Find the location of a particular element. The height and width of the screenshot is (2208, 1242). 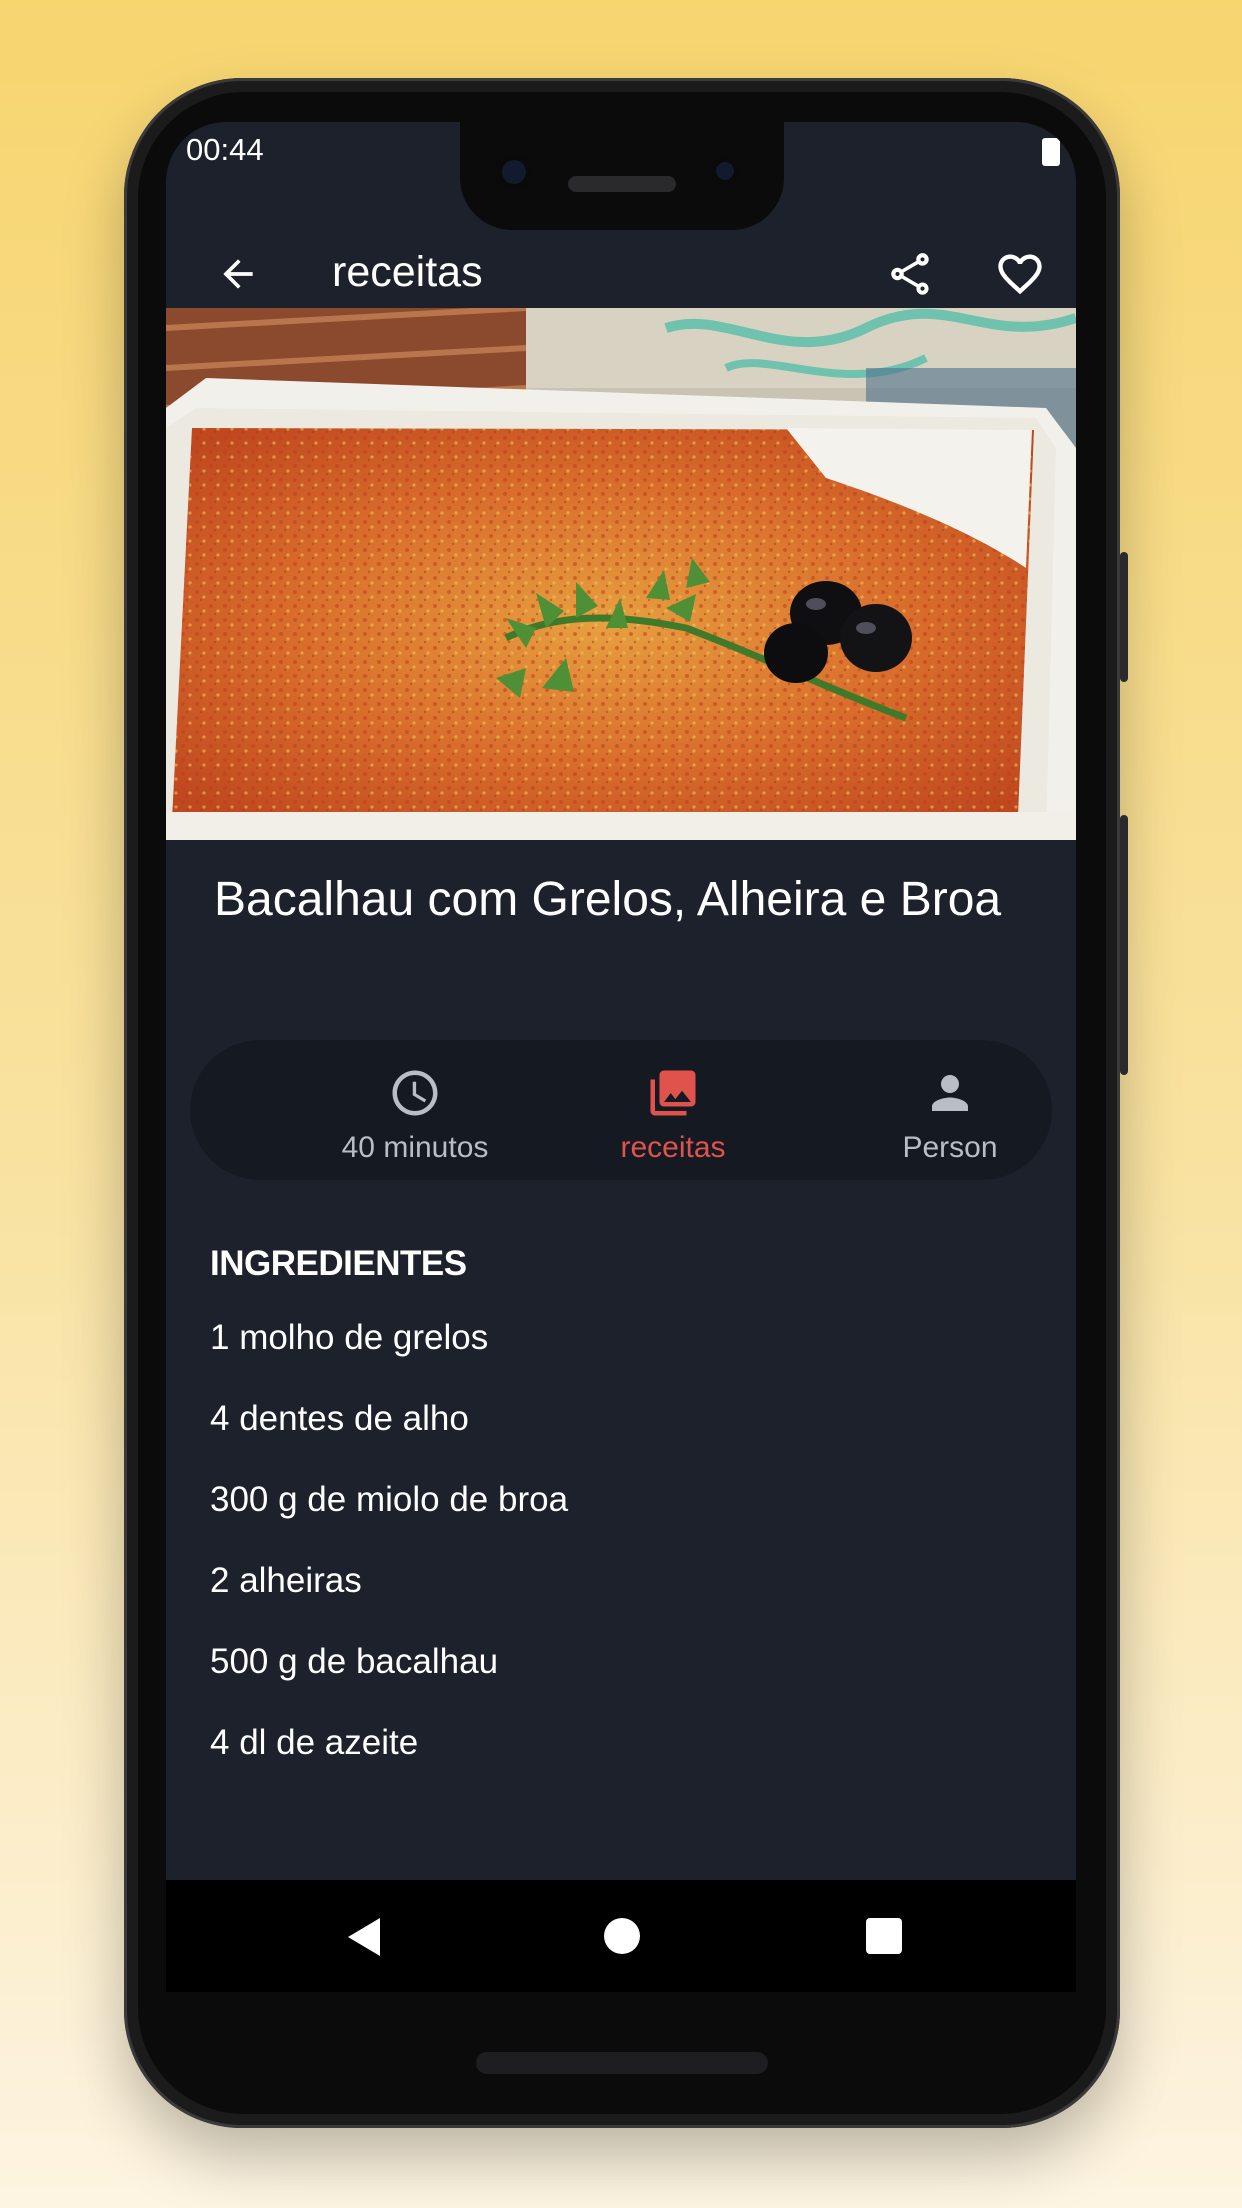

info-recipes-button: receitas is located at coordinates (673, 1115).